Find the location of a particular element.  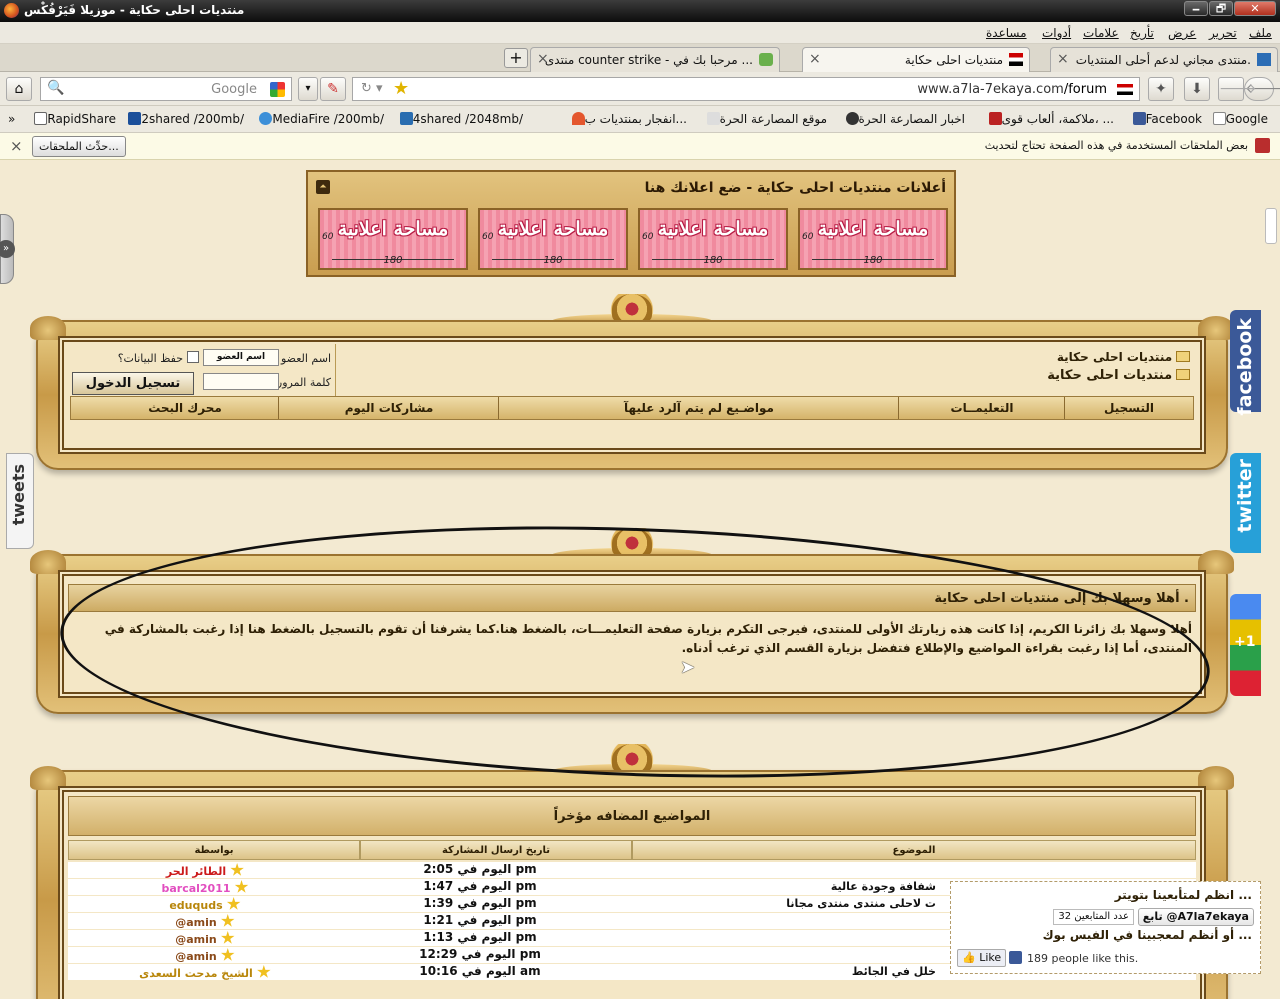

page-title: منتديات احلى حكاية is located at coordinates (1110, 375).